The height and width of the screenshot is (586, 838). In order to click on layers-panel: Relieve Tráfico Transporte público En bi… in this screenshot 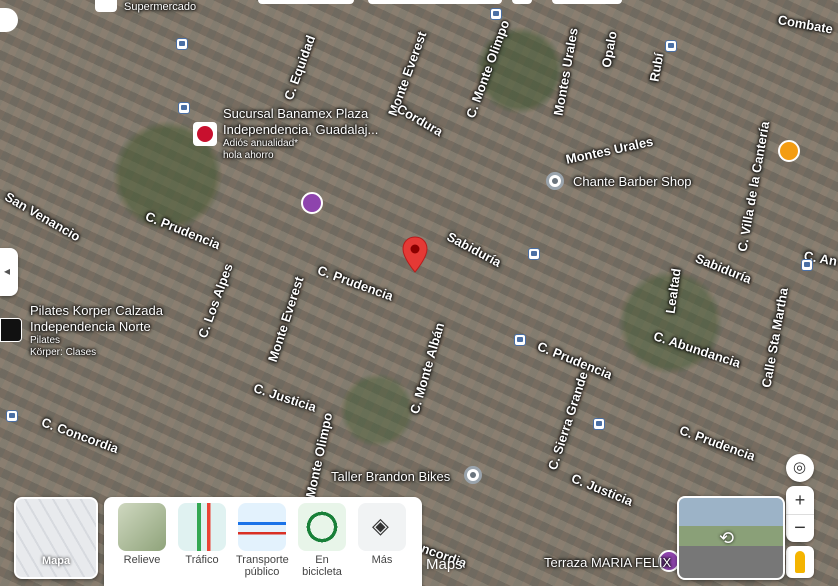, I will do `click(263, 541)`.